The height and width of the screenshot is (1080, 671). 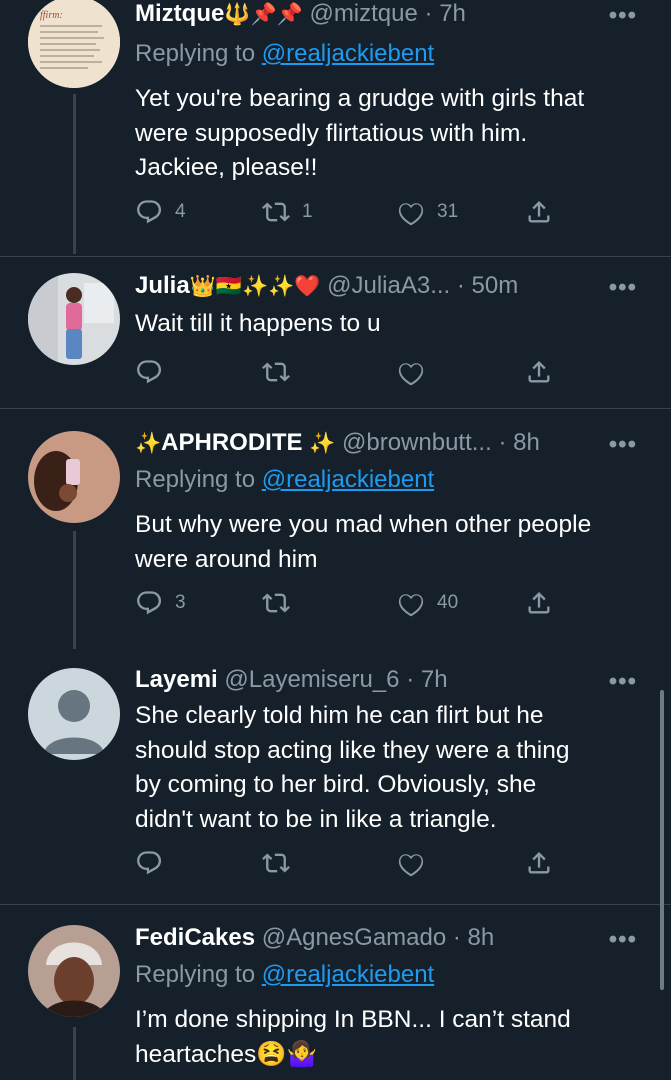 What do you see at coordinates (179, 13) in the screenshot?
I see `display-name: Miztque` at bounding box center [179, 13].